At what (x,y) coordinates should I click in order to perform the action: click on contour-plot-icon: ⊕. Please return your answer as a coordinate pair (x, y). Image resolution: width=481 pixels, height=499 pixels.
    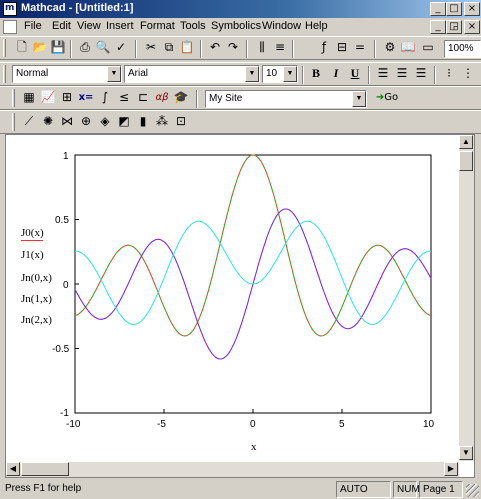
    Looking at the image, I should click on (86, 122).